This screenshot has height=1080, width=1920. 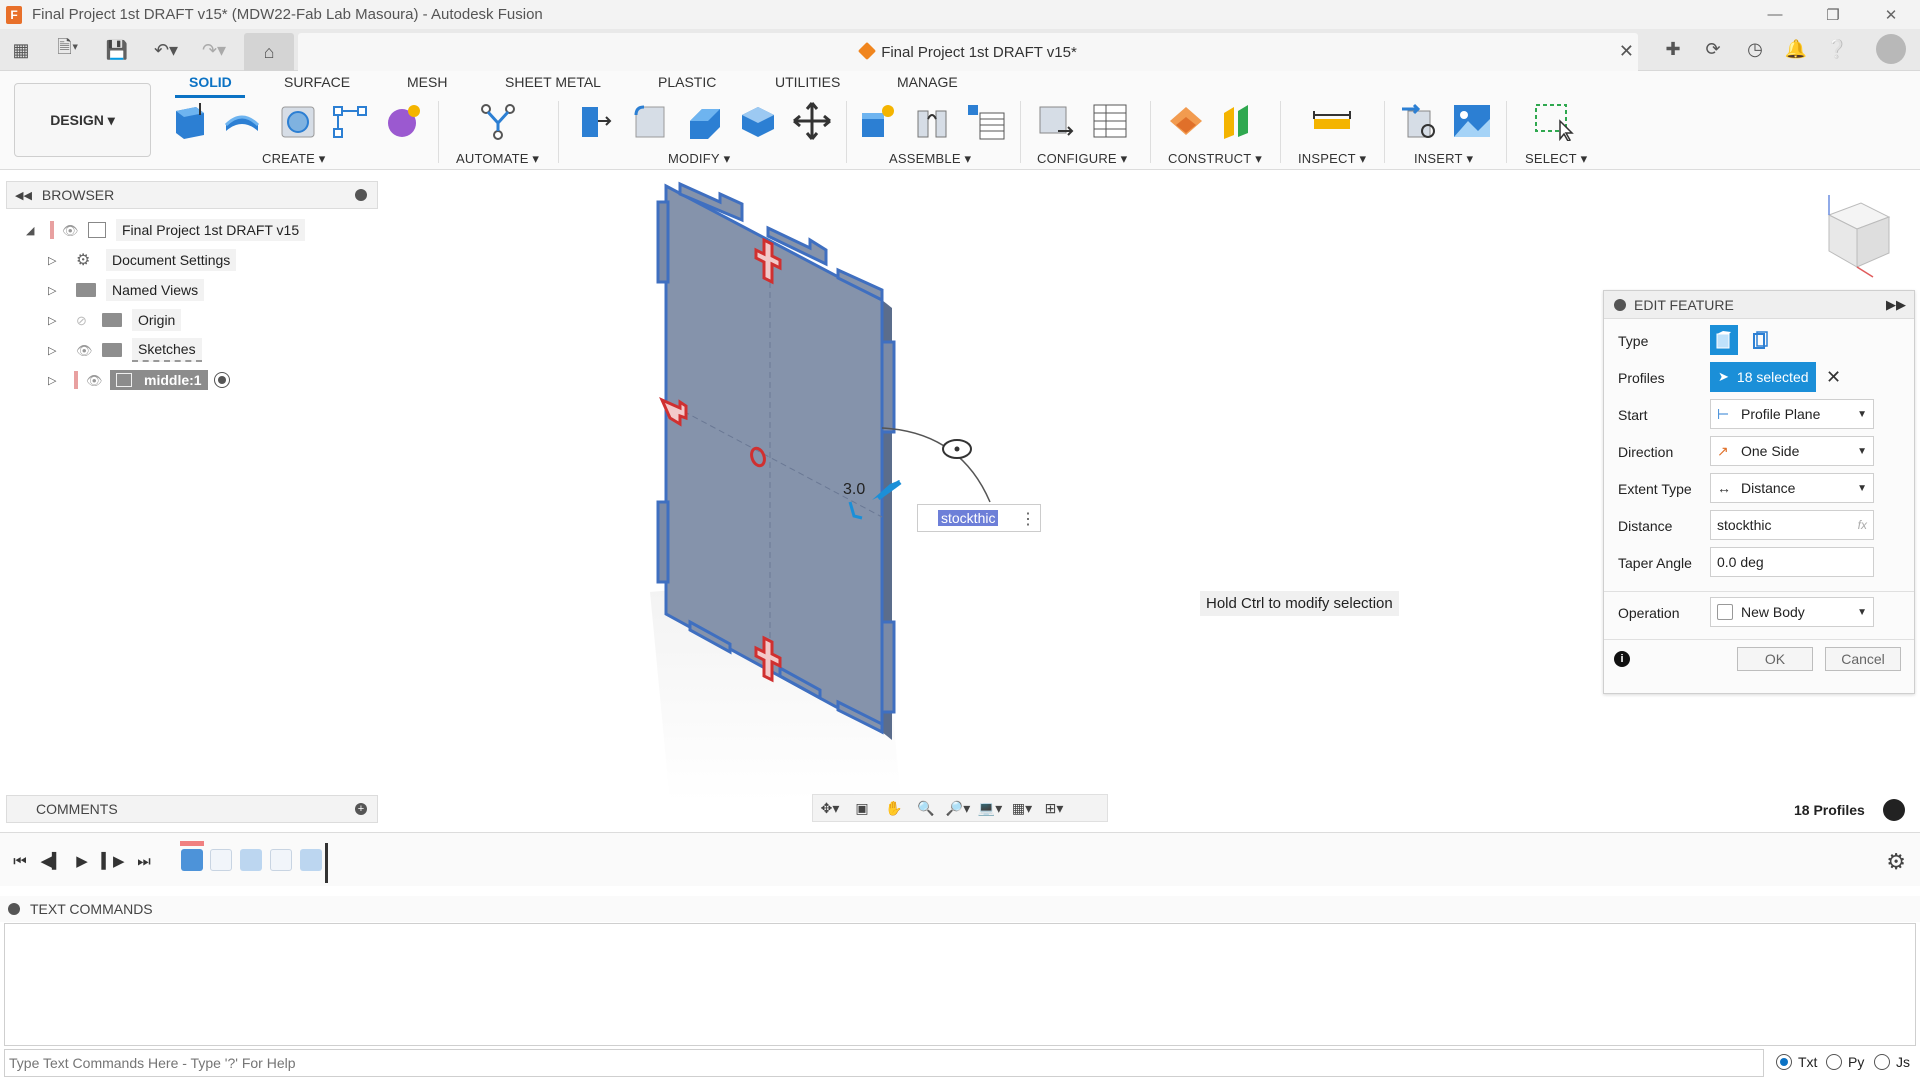 I want to click on tab-utilities: UTILITIES, so click(x=807, y=82).